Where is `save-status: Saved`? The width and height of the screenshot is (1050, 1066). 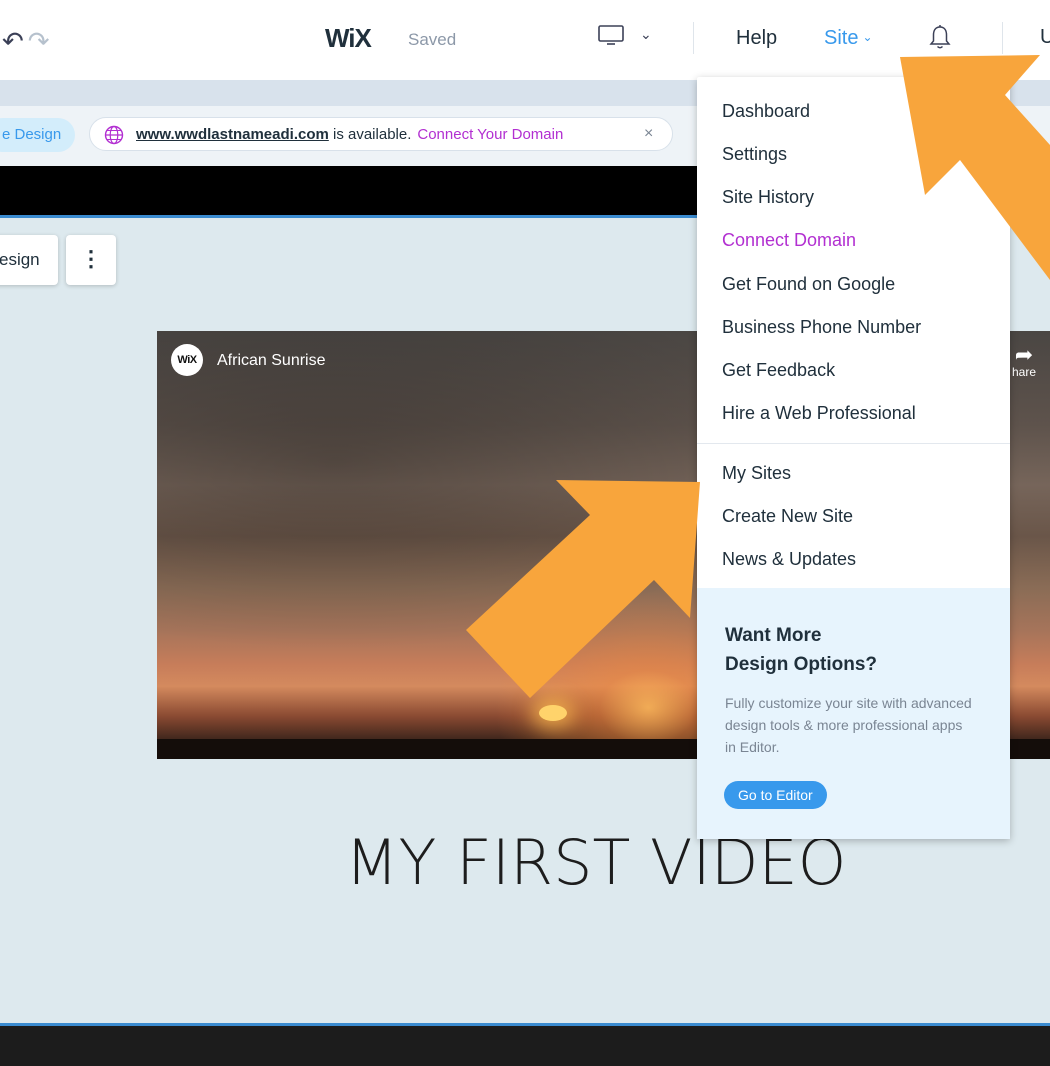 save-status: Saved is located at coordinates (432, 39).